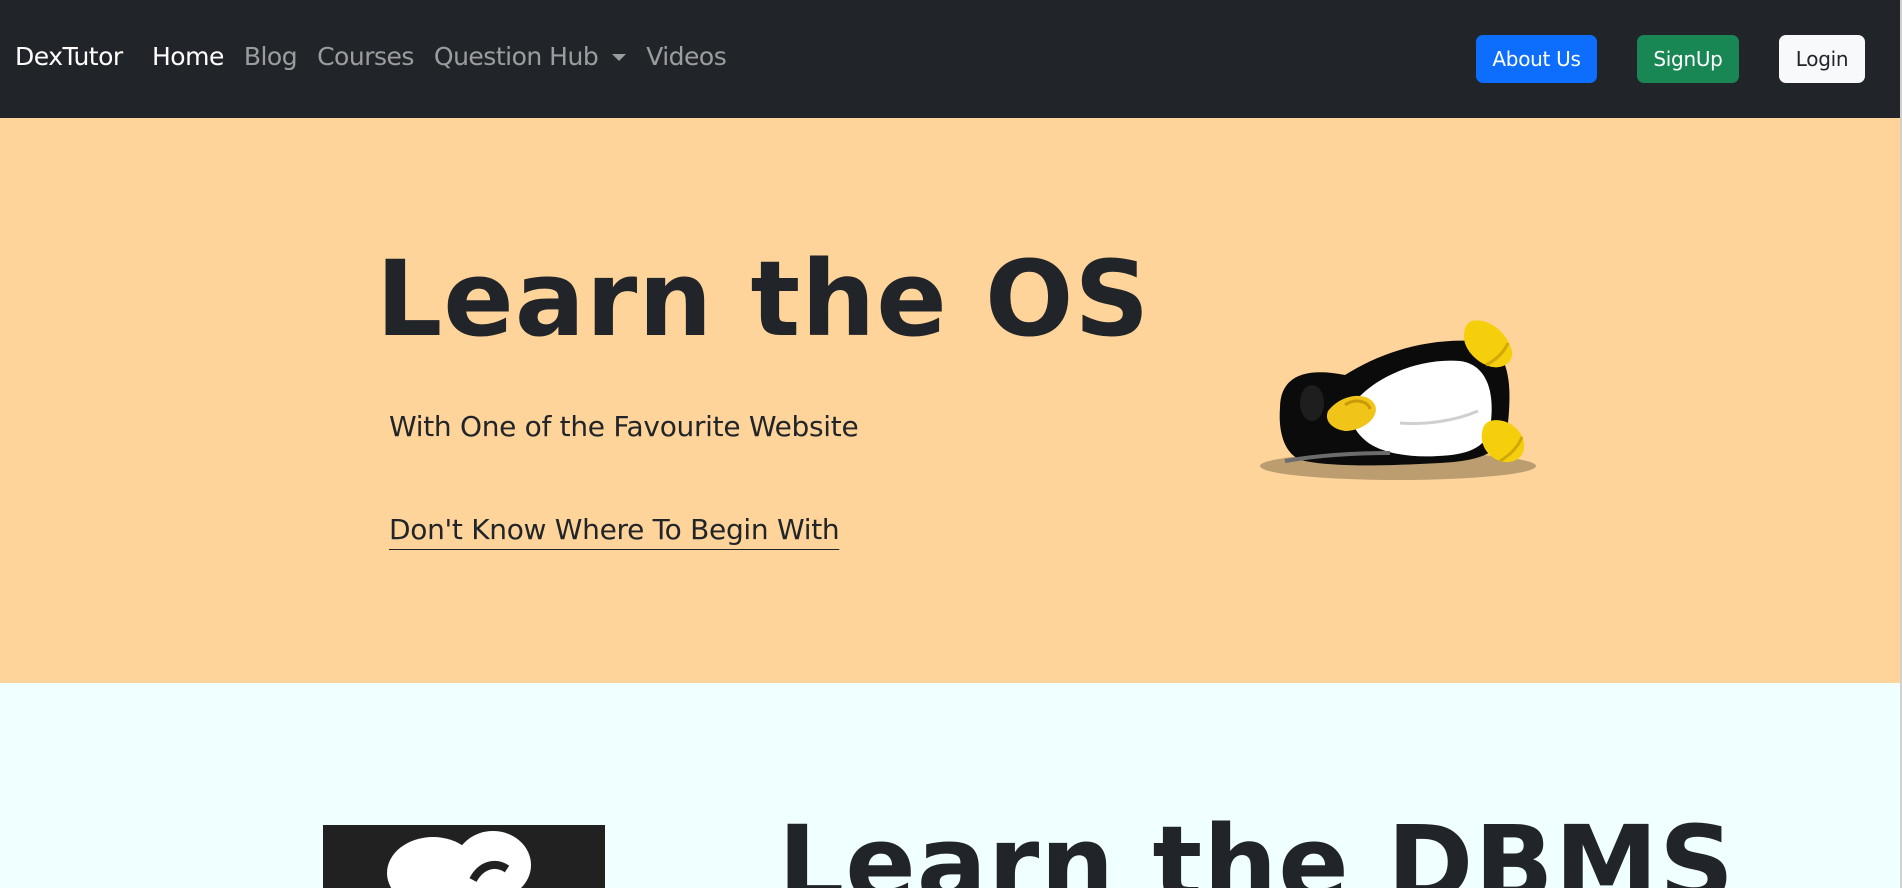 The image size is (1902, 888). I want to click on chevron-down-icon, so click(619, 57).